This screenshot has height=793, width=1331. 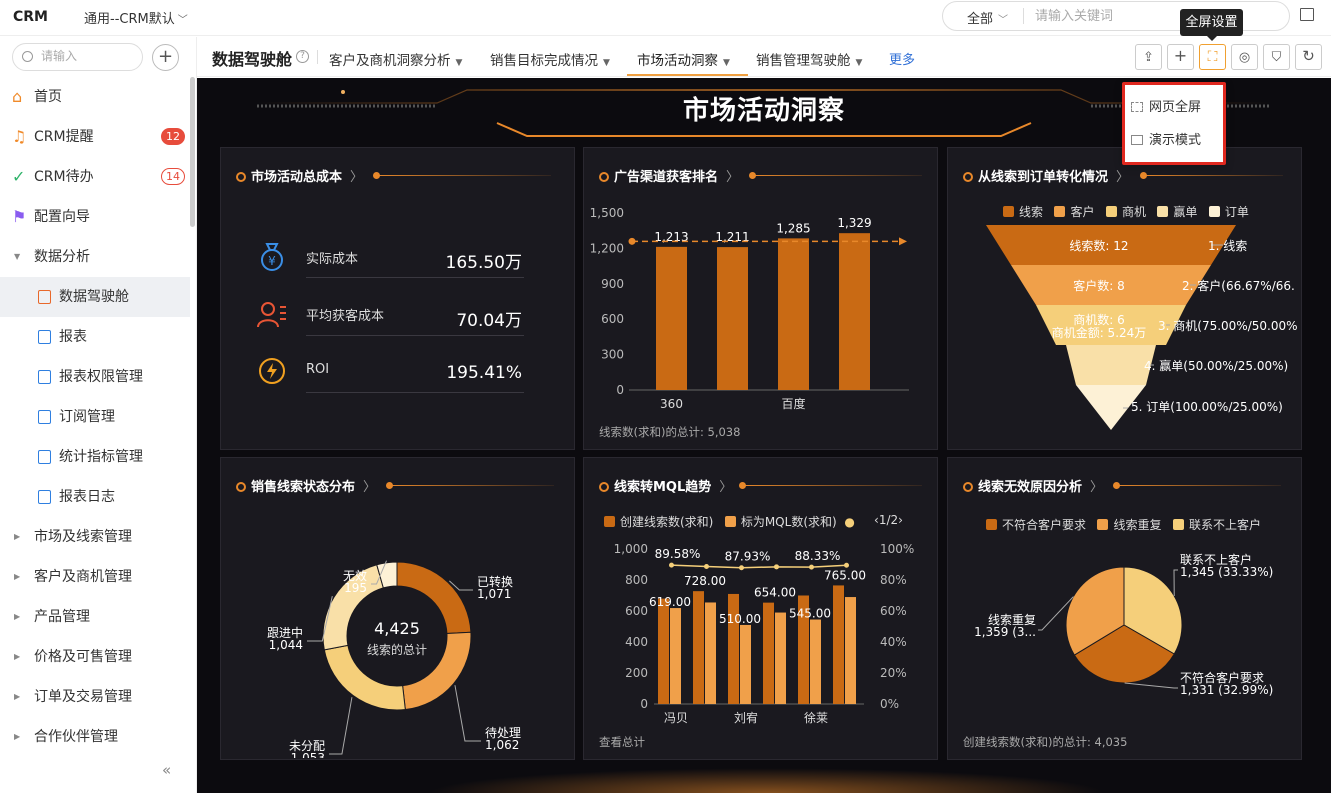 I want to click on app-switcher: 通用--CRM默认 ﹀, so click(x=136, y=17).